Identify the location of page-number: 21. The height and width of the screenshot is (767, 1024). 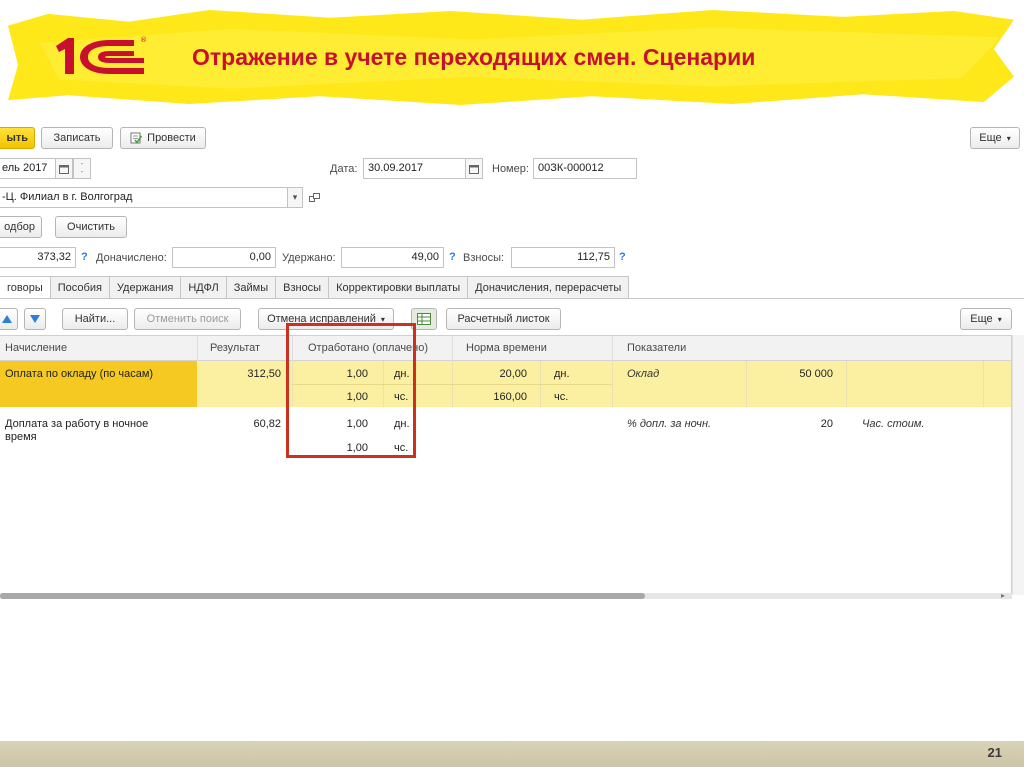
(994, 752).